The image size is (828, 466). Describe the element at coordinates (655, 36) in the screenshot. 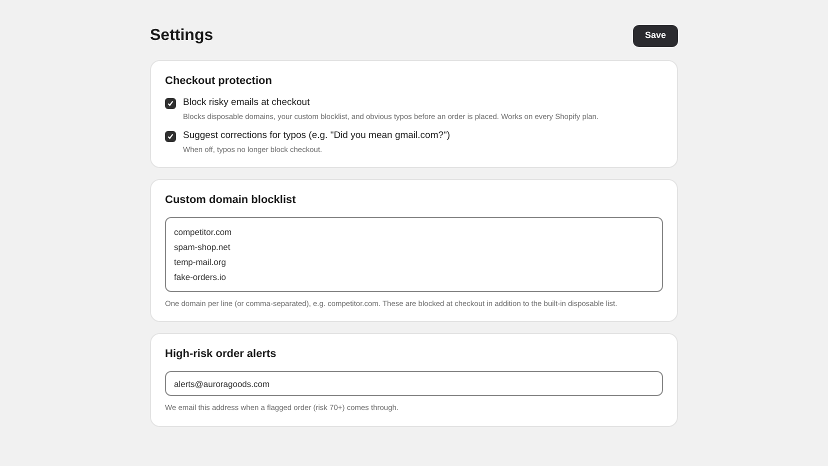

I see `save-button: Save` at that location.